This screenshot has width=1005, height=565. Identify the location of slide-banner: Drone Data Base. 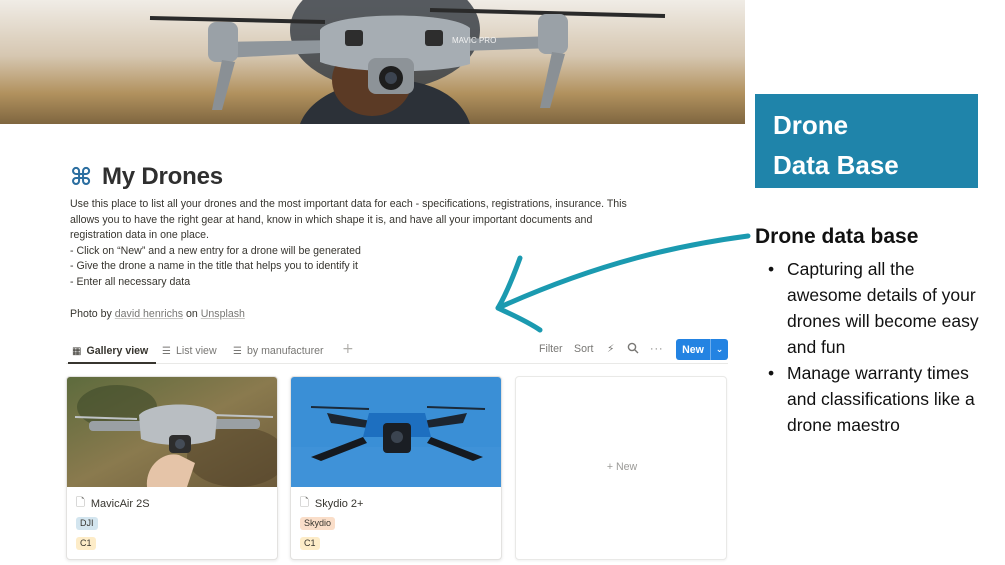
(866, 141).